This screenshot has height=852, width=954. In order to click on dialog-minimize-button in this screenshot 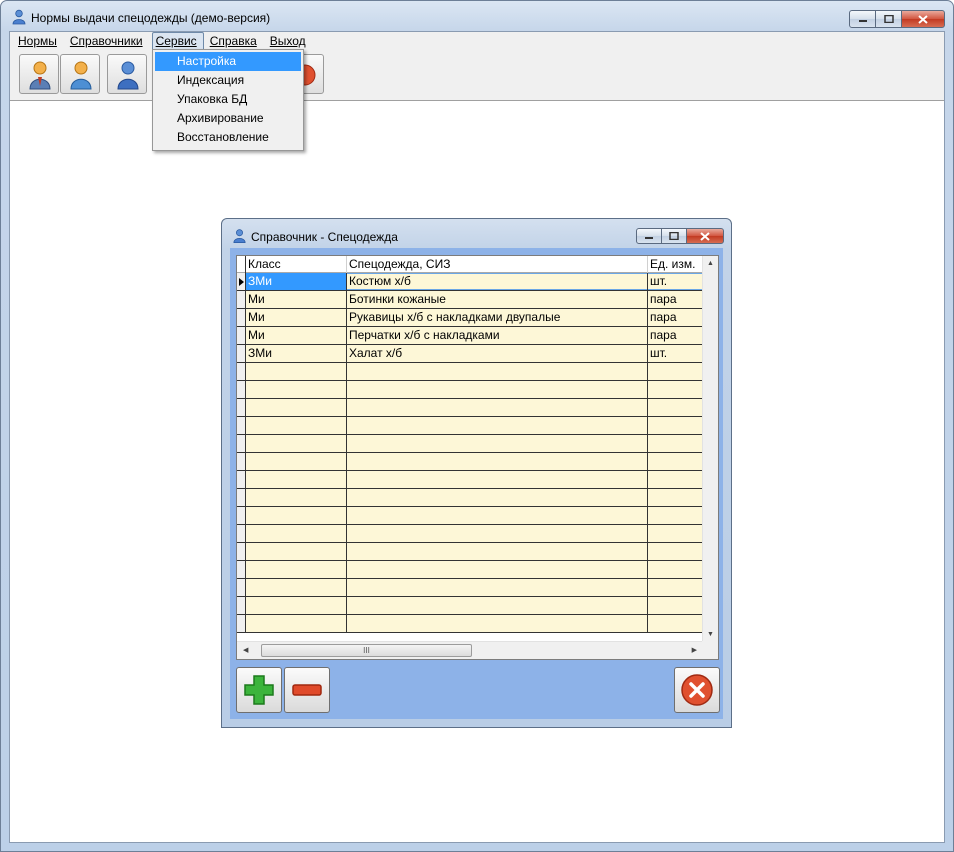, I will do `click(649, 236)`.